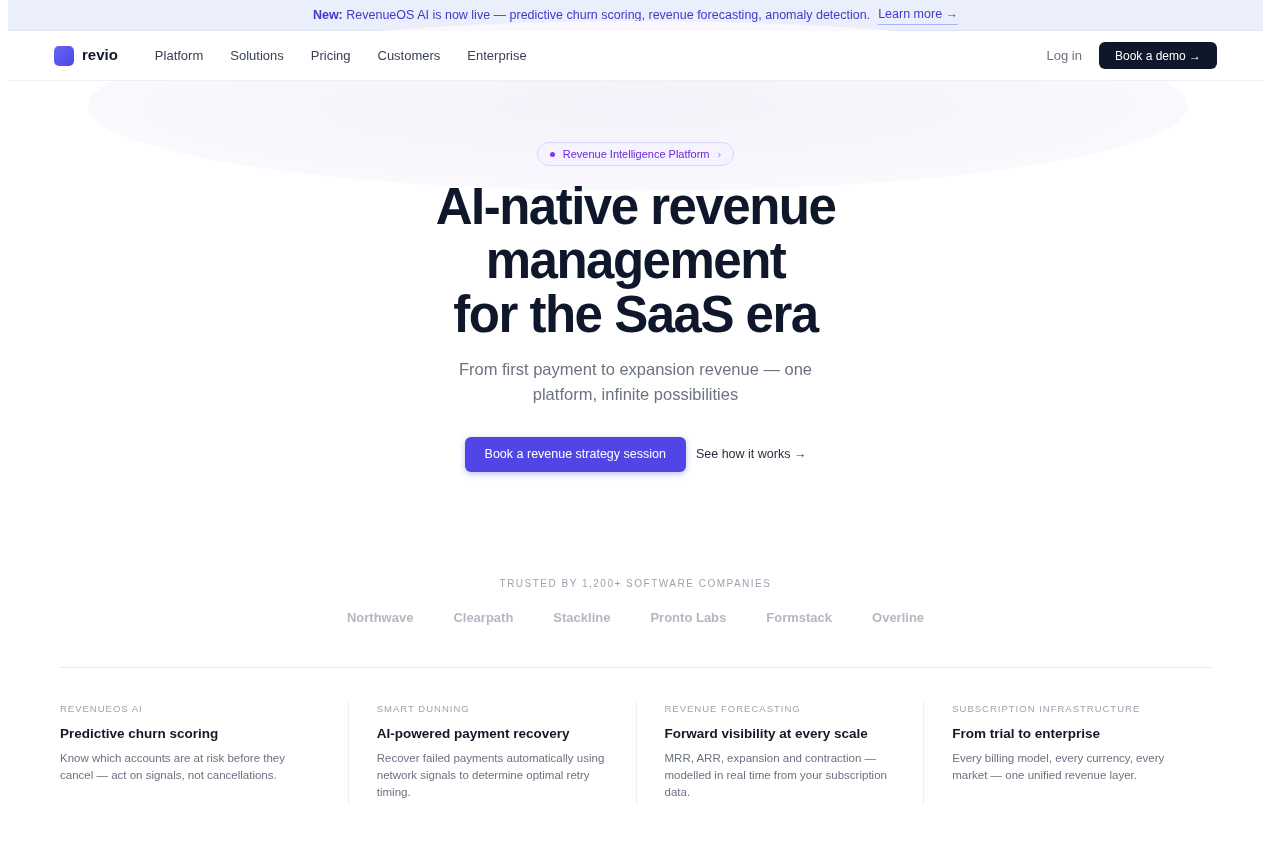  I want to click on trusted-heading: TRUSTED BY 1,200+ SOFTWARE COMPANIES, so click(635, 584).